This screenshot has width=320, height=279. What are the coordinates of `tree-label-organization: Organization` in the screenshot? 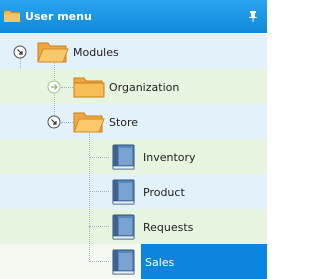 It's located at (144, 87).